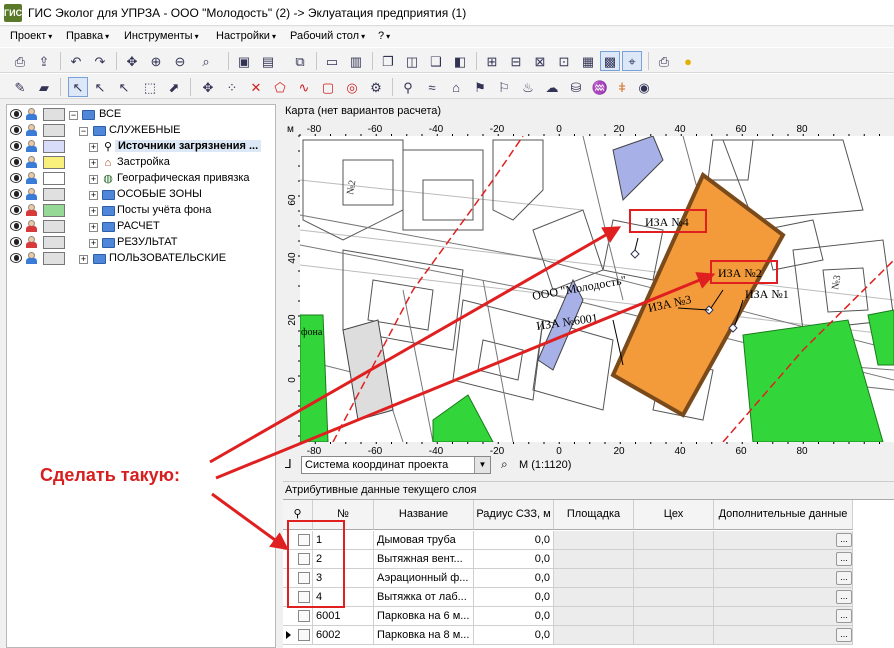 The width and height of the screenshot is (894, 648). What do you see at coordinates (206, 61) in the screenshot?
I see `zoom-select-icon: ⌕` at bounding box center [206, 61].